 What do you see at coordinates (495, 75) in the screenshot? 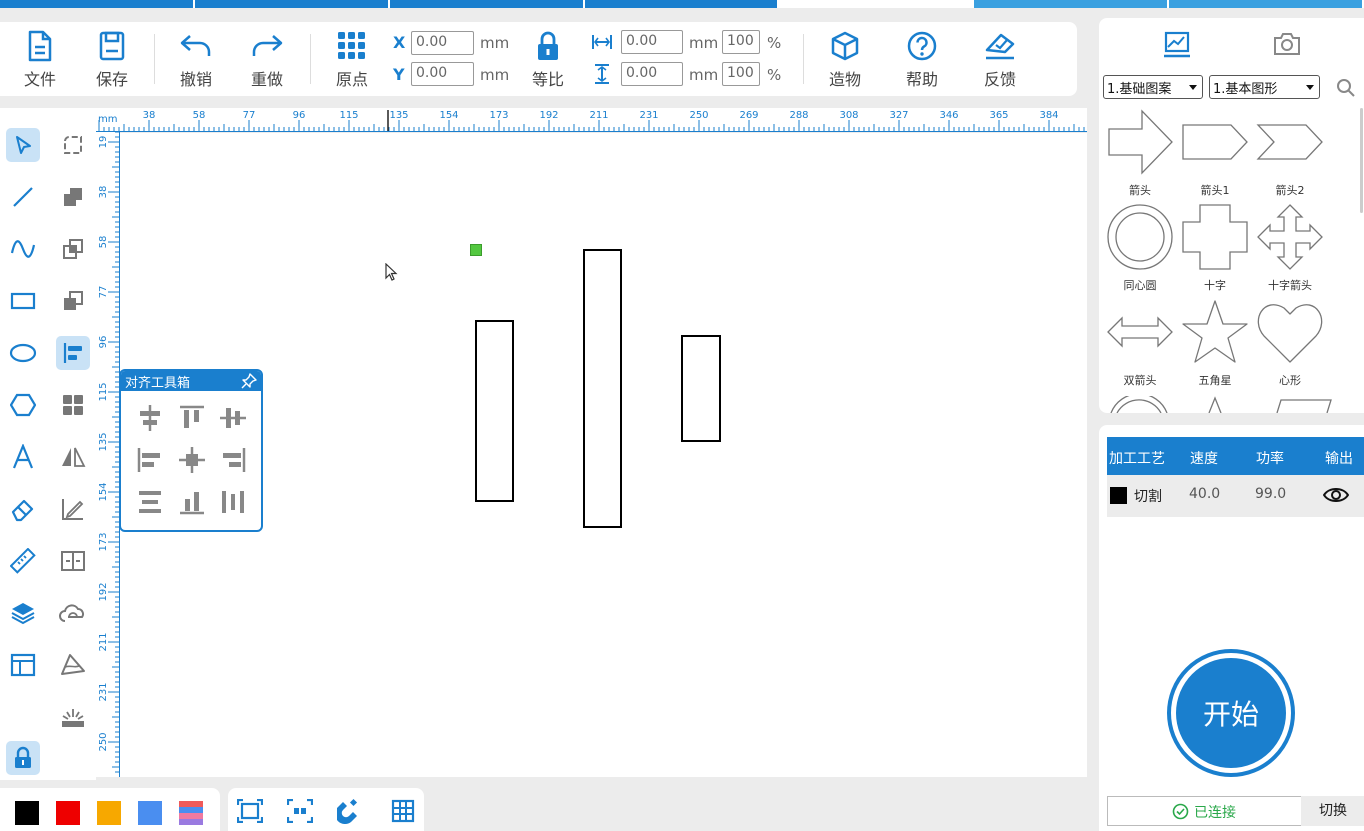
I see `y-unit: mm` at bounding box center [495, 75].